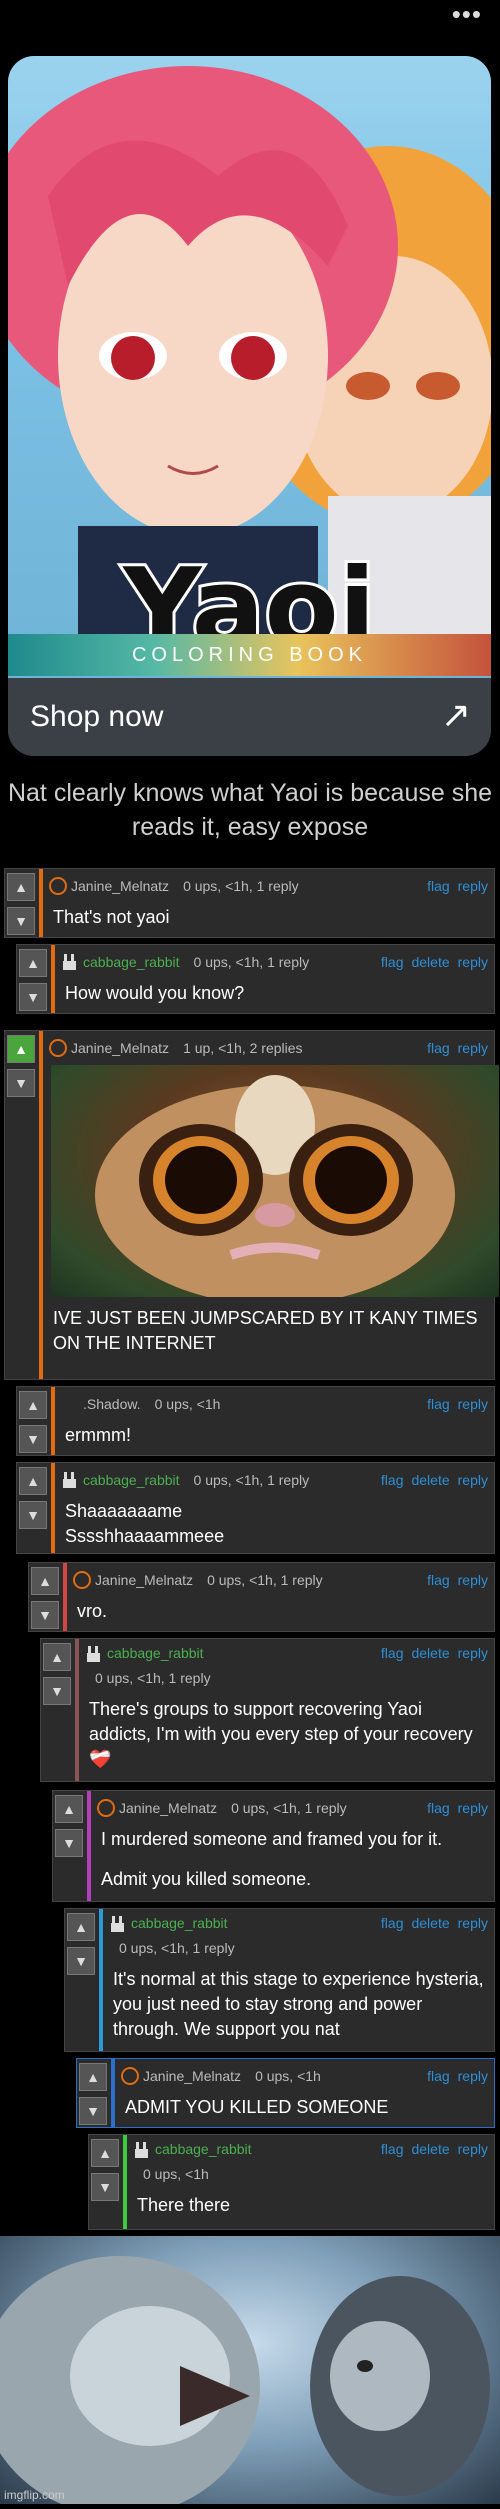 Image resolution: width=500 pixels, height=2509 pixels. I want to click on comment-text: Shaaaaaaame Sssshhaaaammeee, so click(145, 1523).